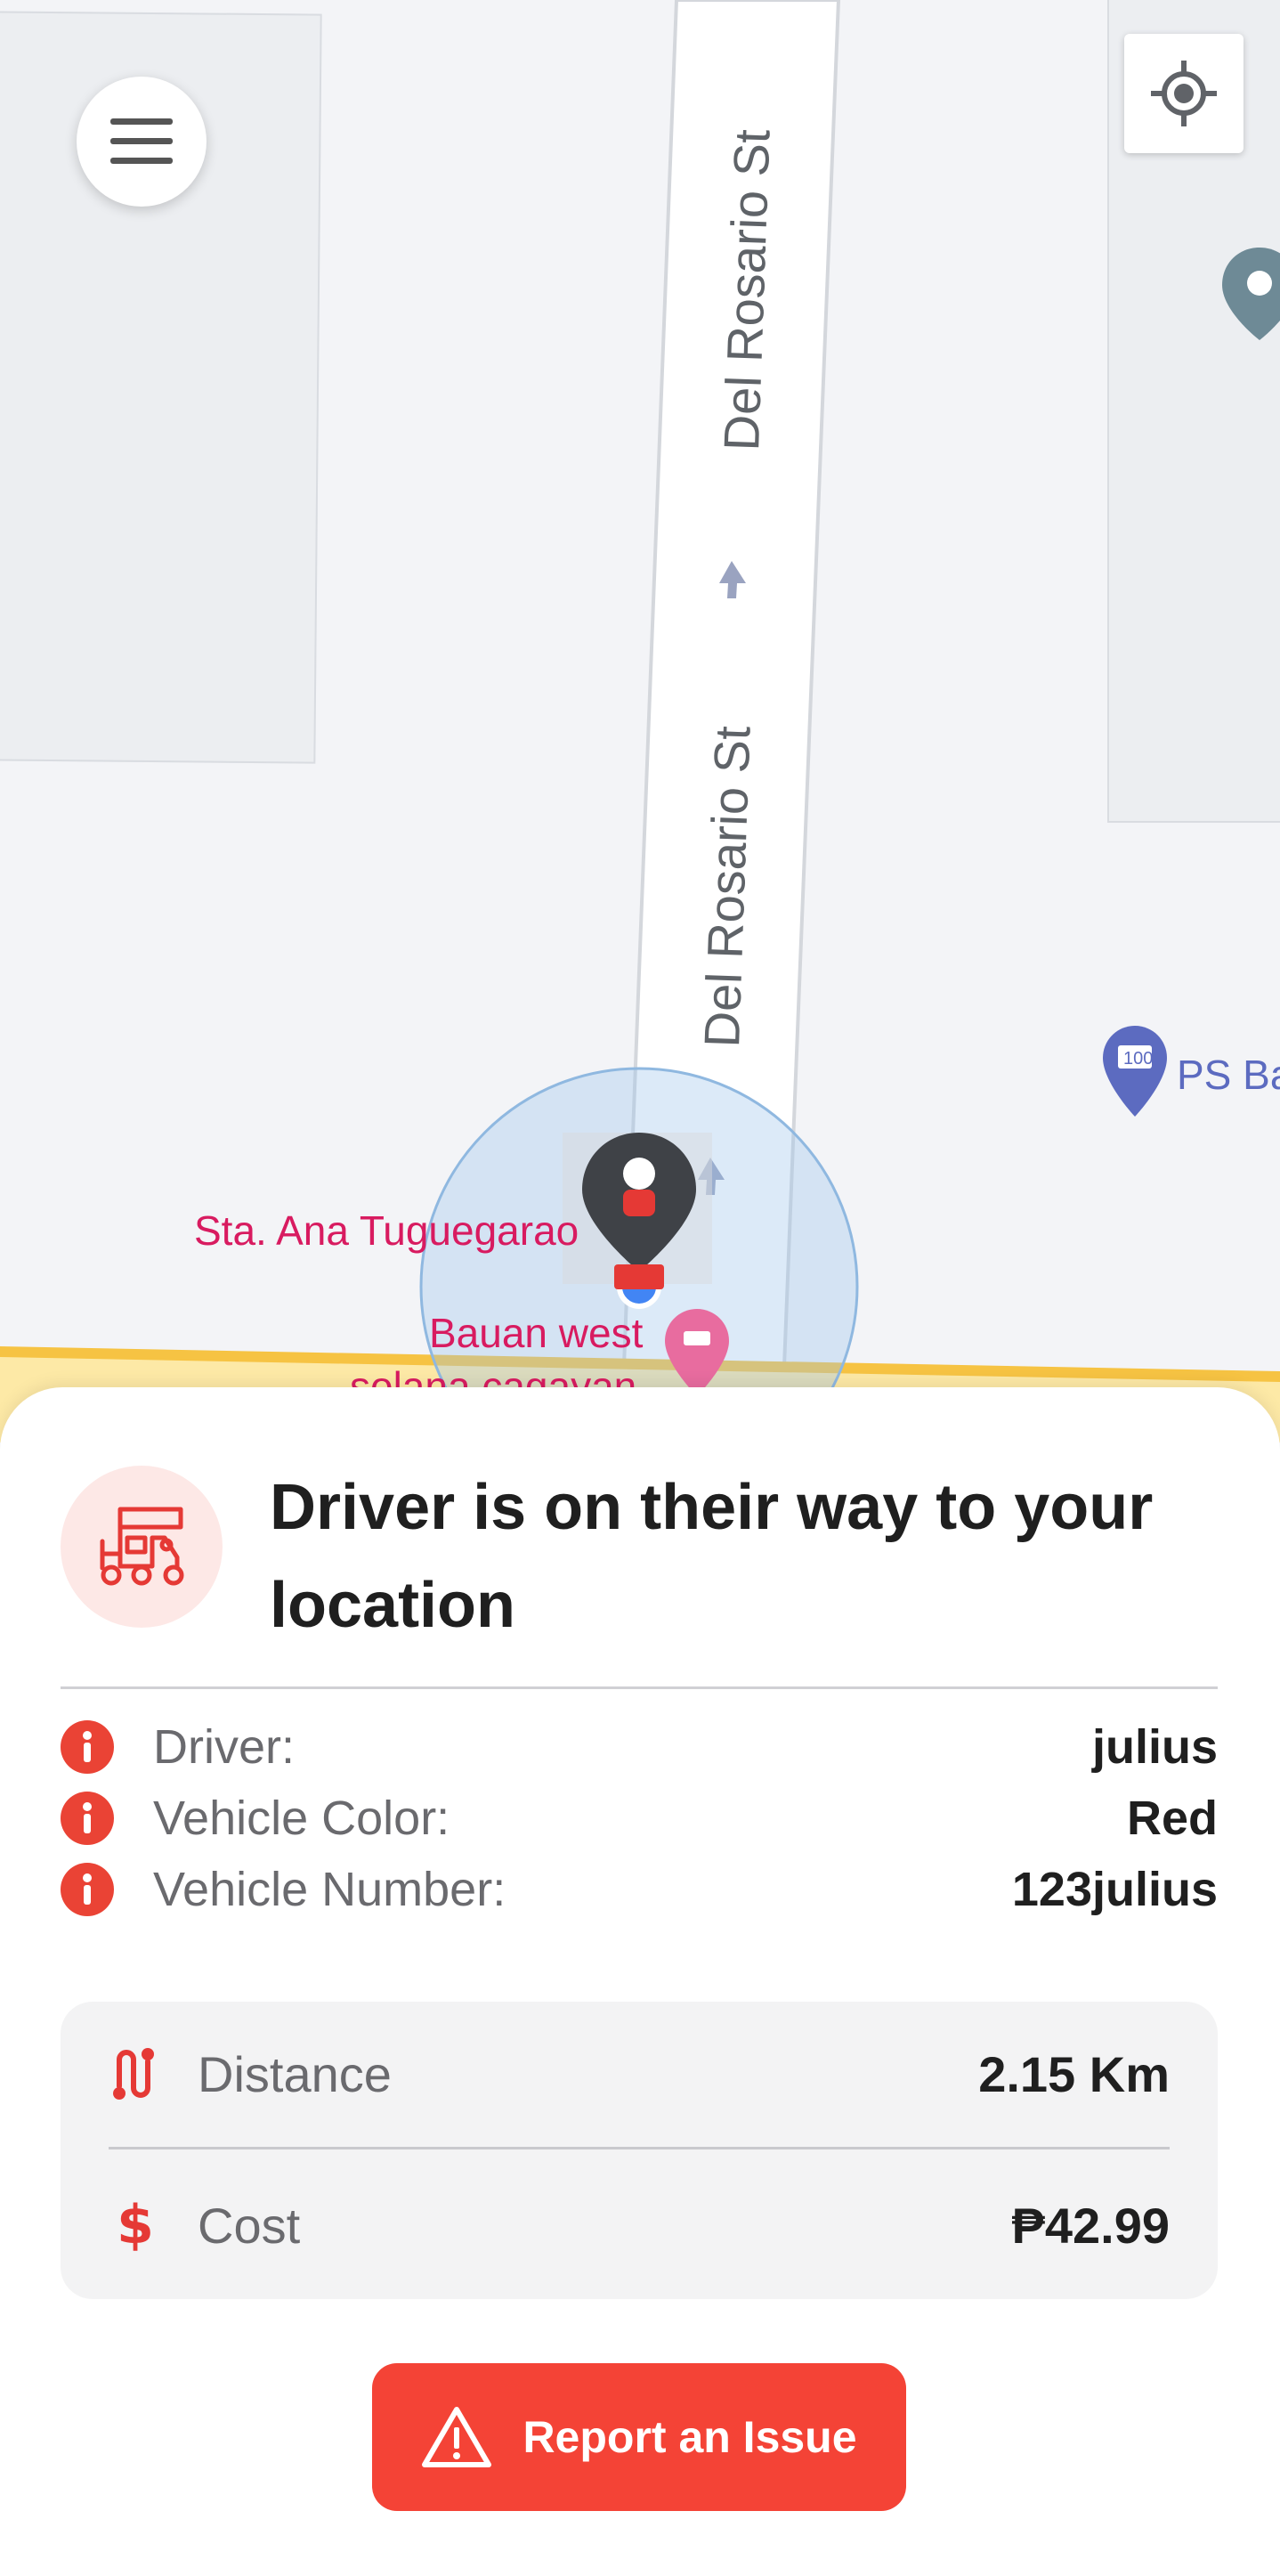 The image size is (1280, 2576). Describe the element at coordinates (640, 1818) in the screenshot. I see `vehicle-color-row: Vehicle Color: Red` at that location.